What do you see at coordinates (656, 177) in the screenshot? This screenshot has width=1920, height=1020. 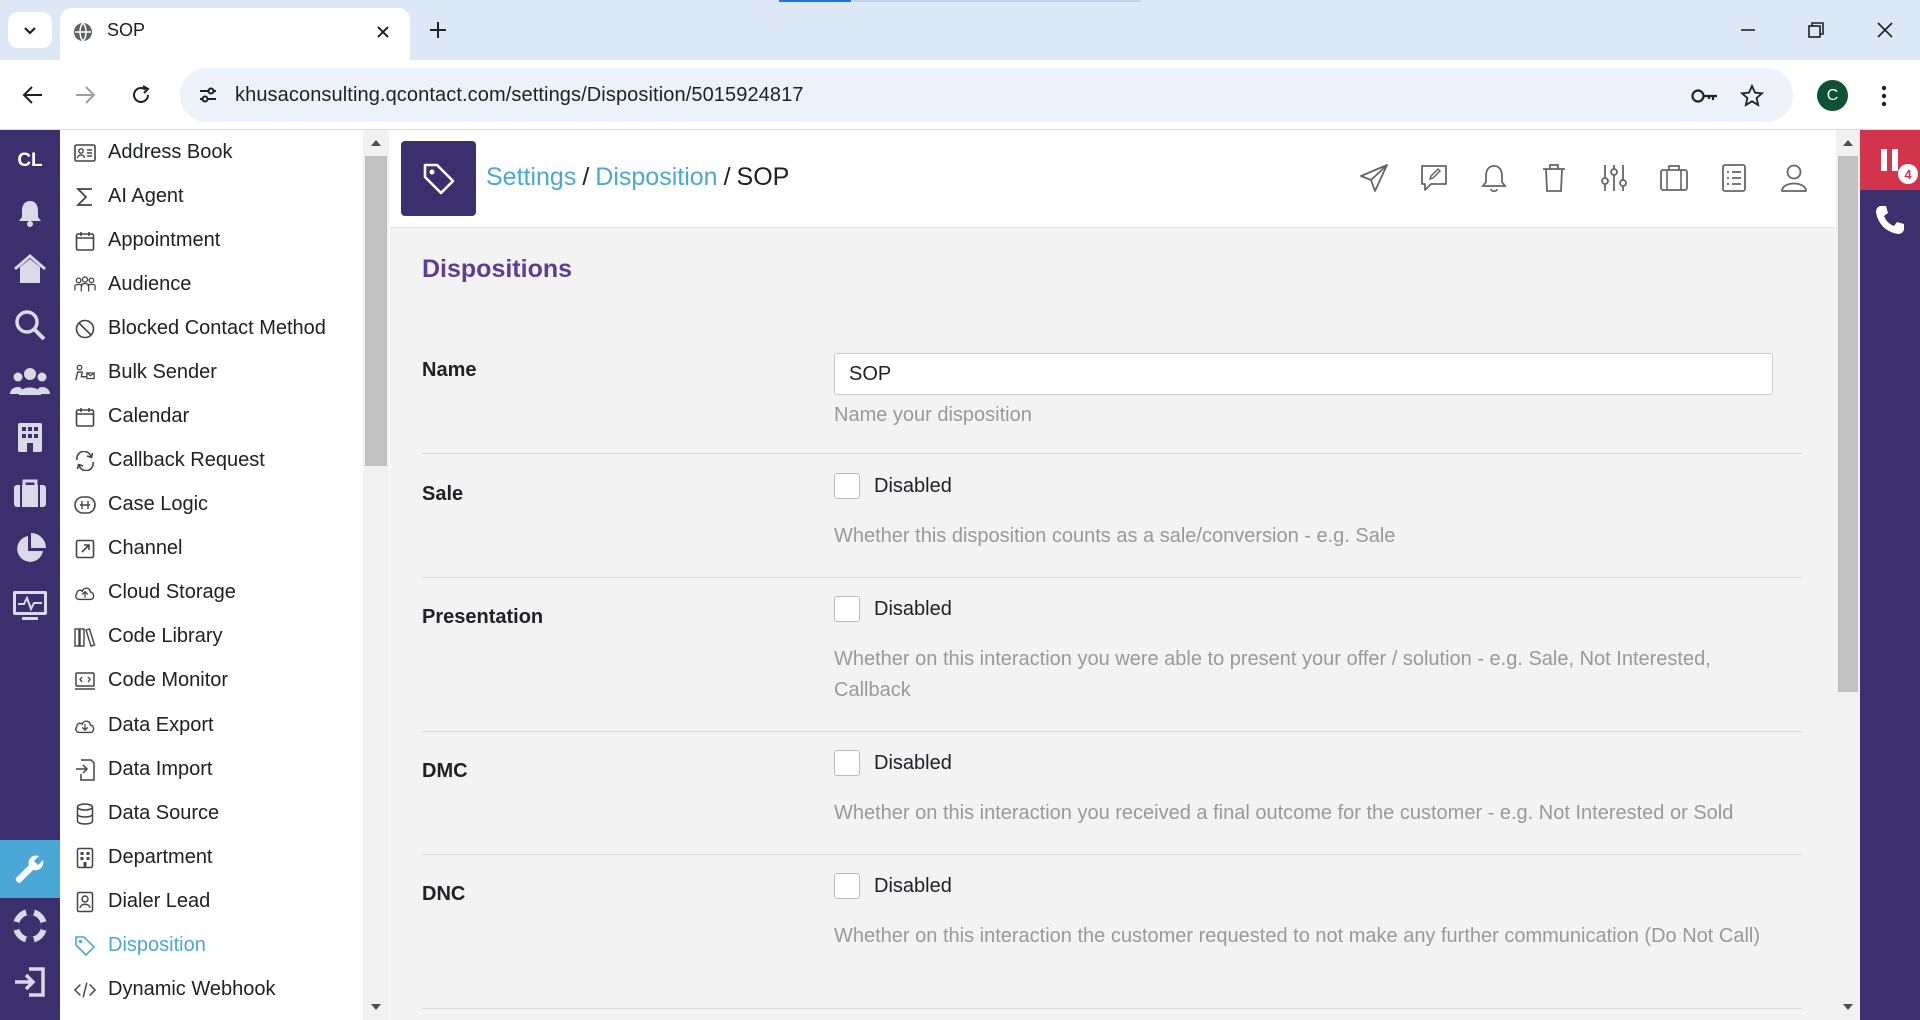 I see `breadcrumb-disposition: Disposition` at bounding box center [656, 177].